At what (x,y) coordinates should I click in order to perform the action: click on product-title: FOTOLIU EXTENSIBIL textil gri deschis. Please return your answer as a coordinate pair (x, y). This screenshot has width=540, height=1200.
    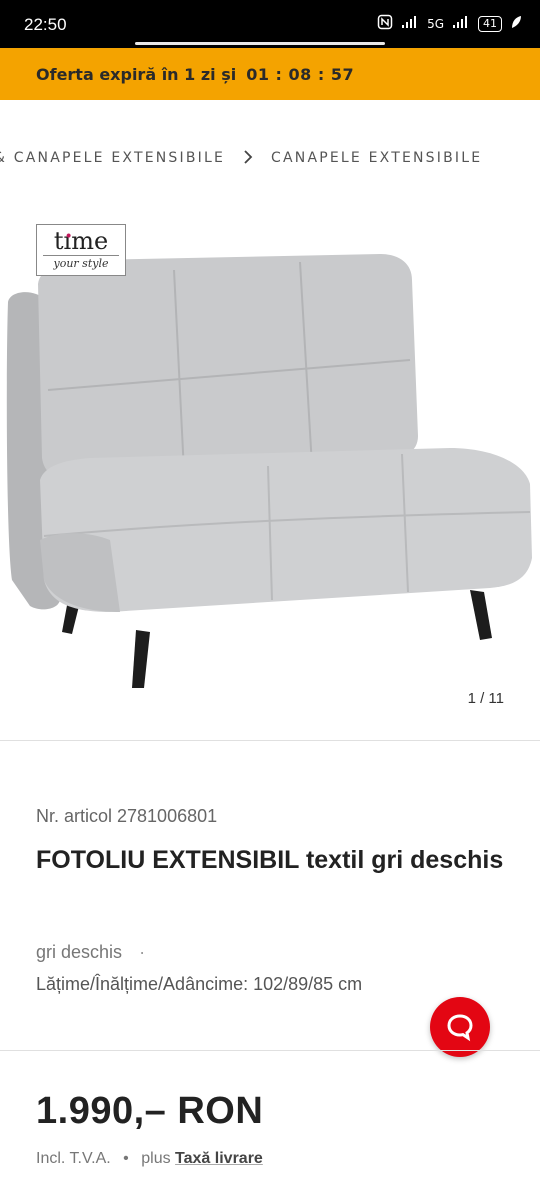
    Looking at the image, I should click on (271, 860).